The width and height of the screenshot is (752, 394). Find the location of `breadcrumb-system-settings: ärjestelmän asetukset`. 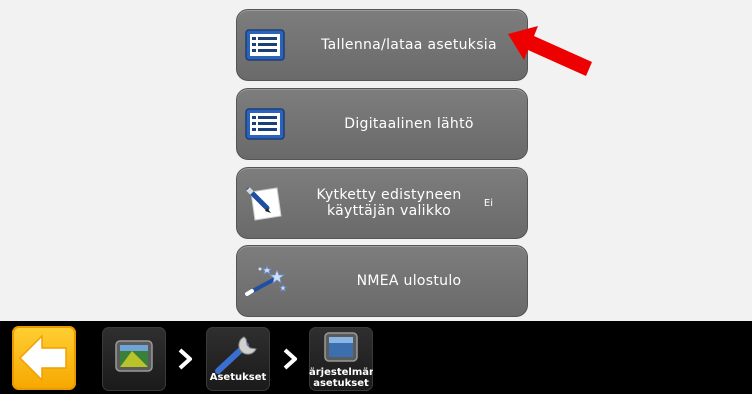

breadcrumb-system-settings: ärjestelmän asetukset is located at coordinates (341, 359).